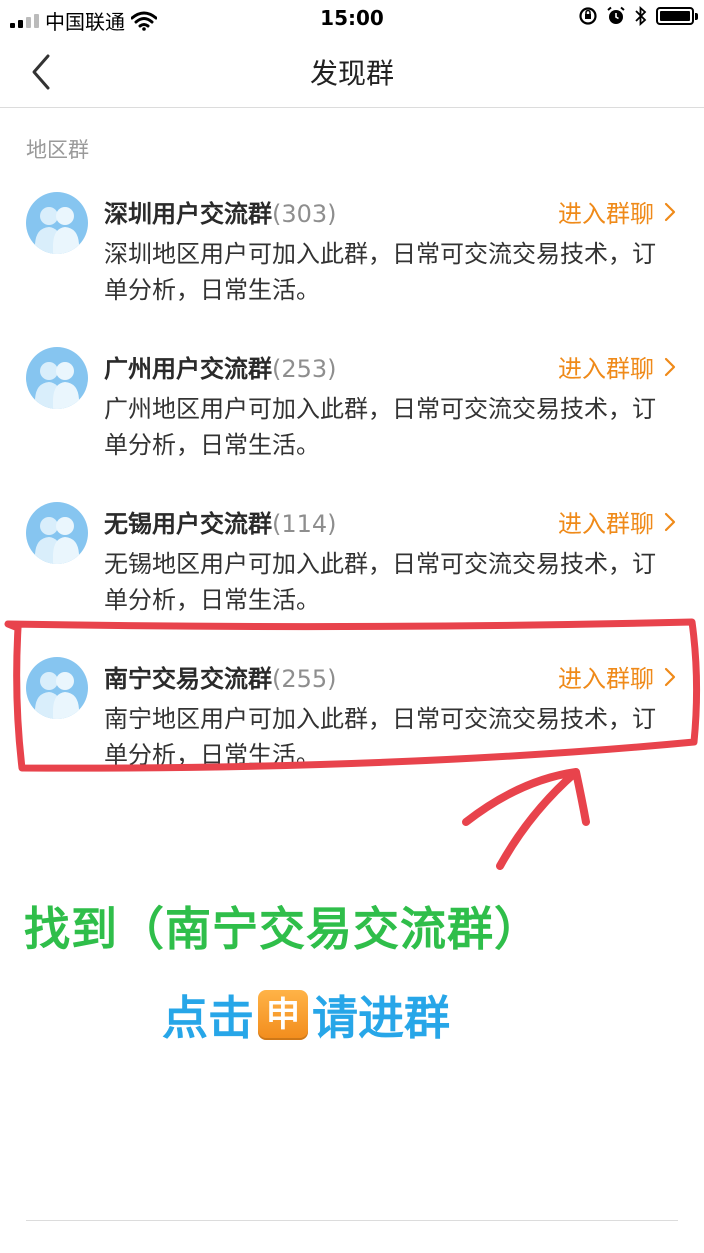 Image resolution: width=704 pixels, height=1253 pixels. I want to click on group-name-text: 深圳用户交流群, so click(188, 214).